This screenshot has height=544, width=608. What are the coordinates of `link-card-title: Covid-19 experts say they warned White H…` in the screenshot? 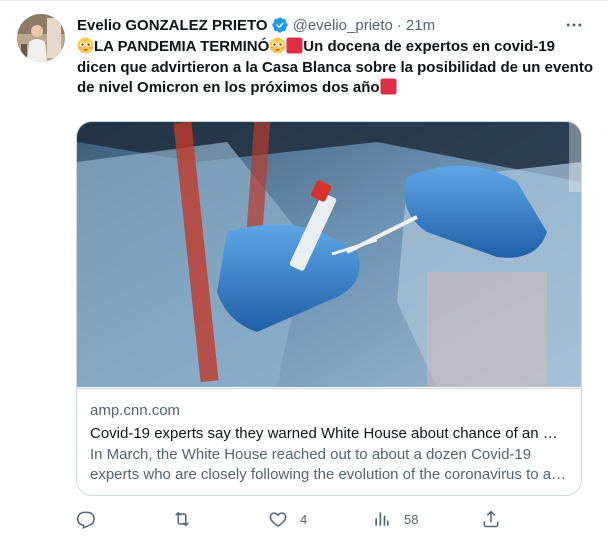 It's located at (329, 433).